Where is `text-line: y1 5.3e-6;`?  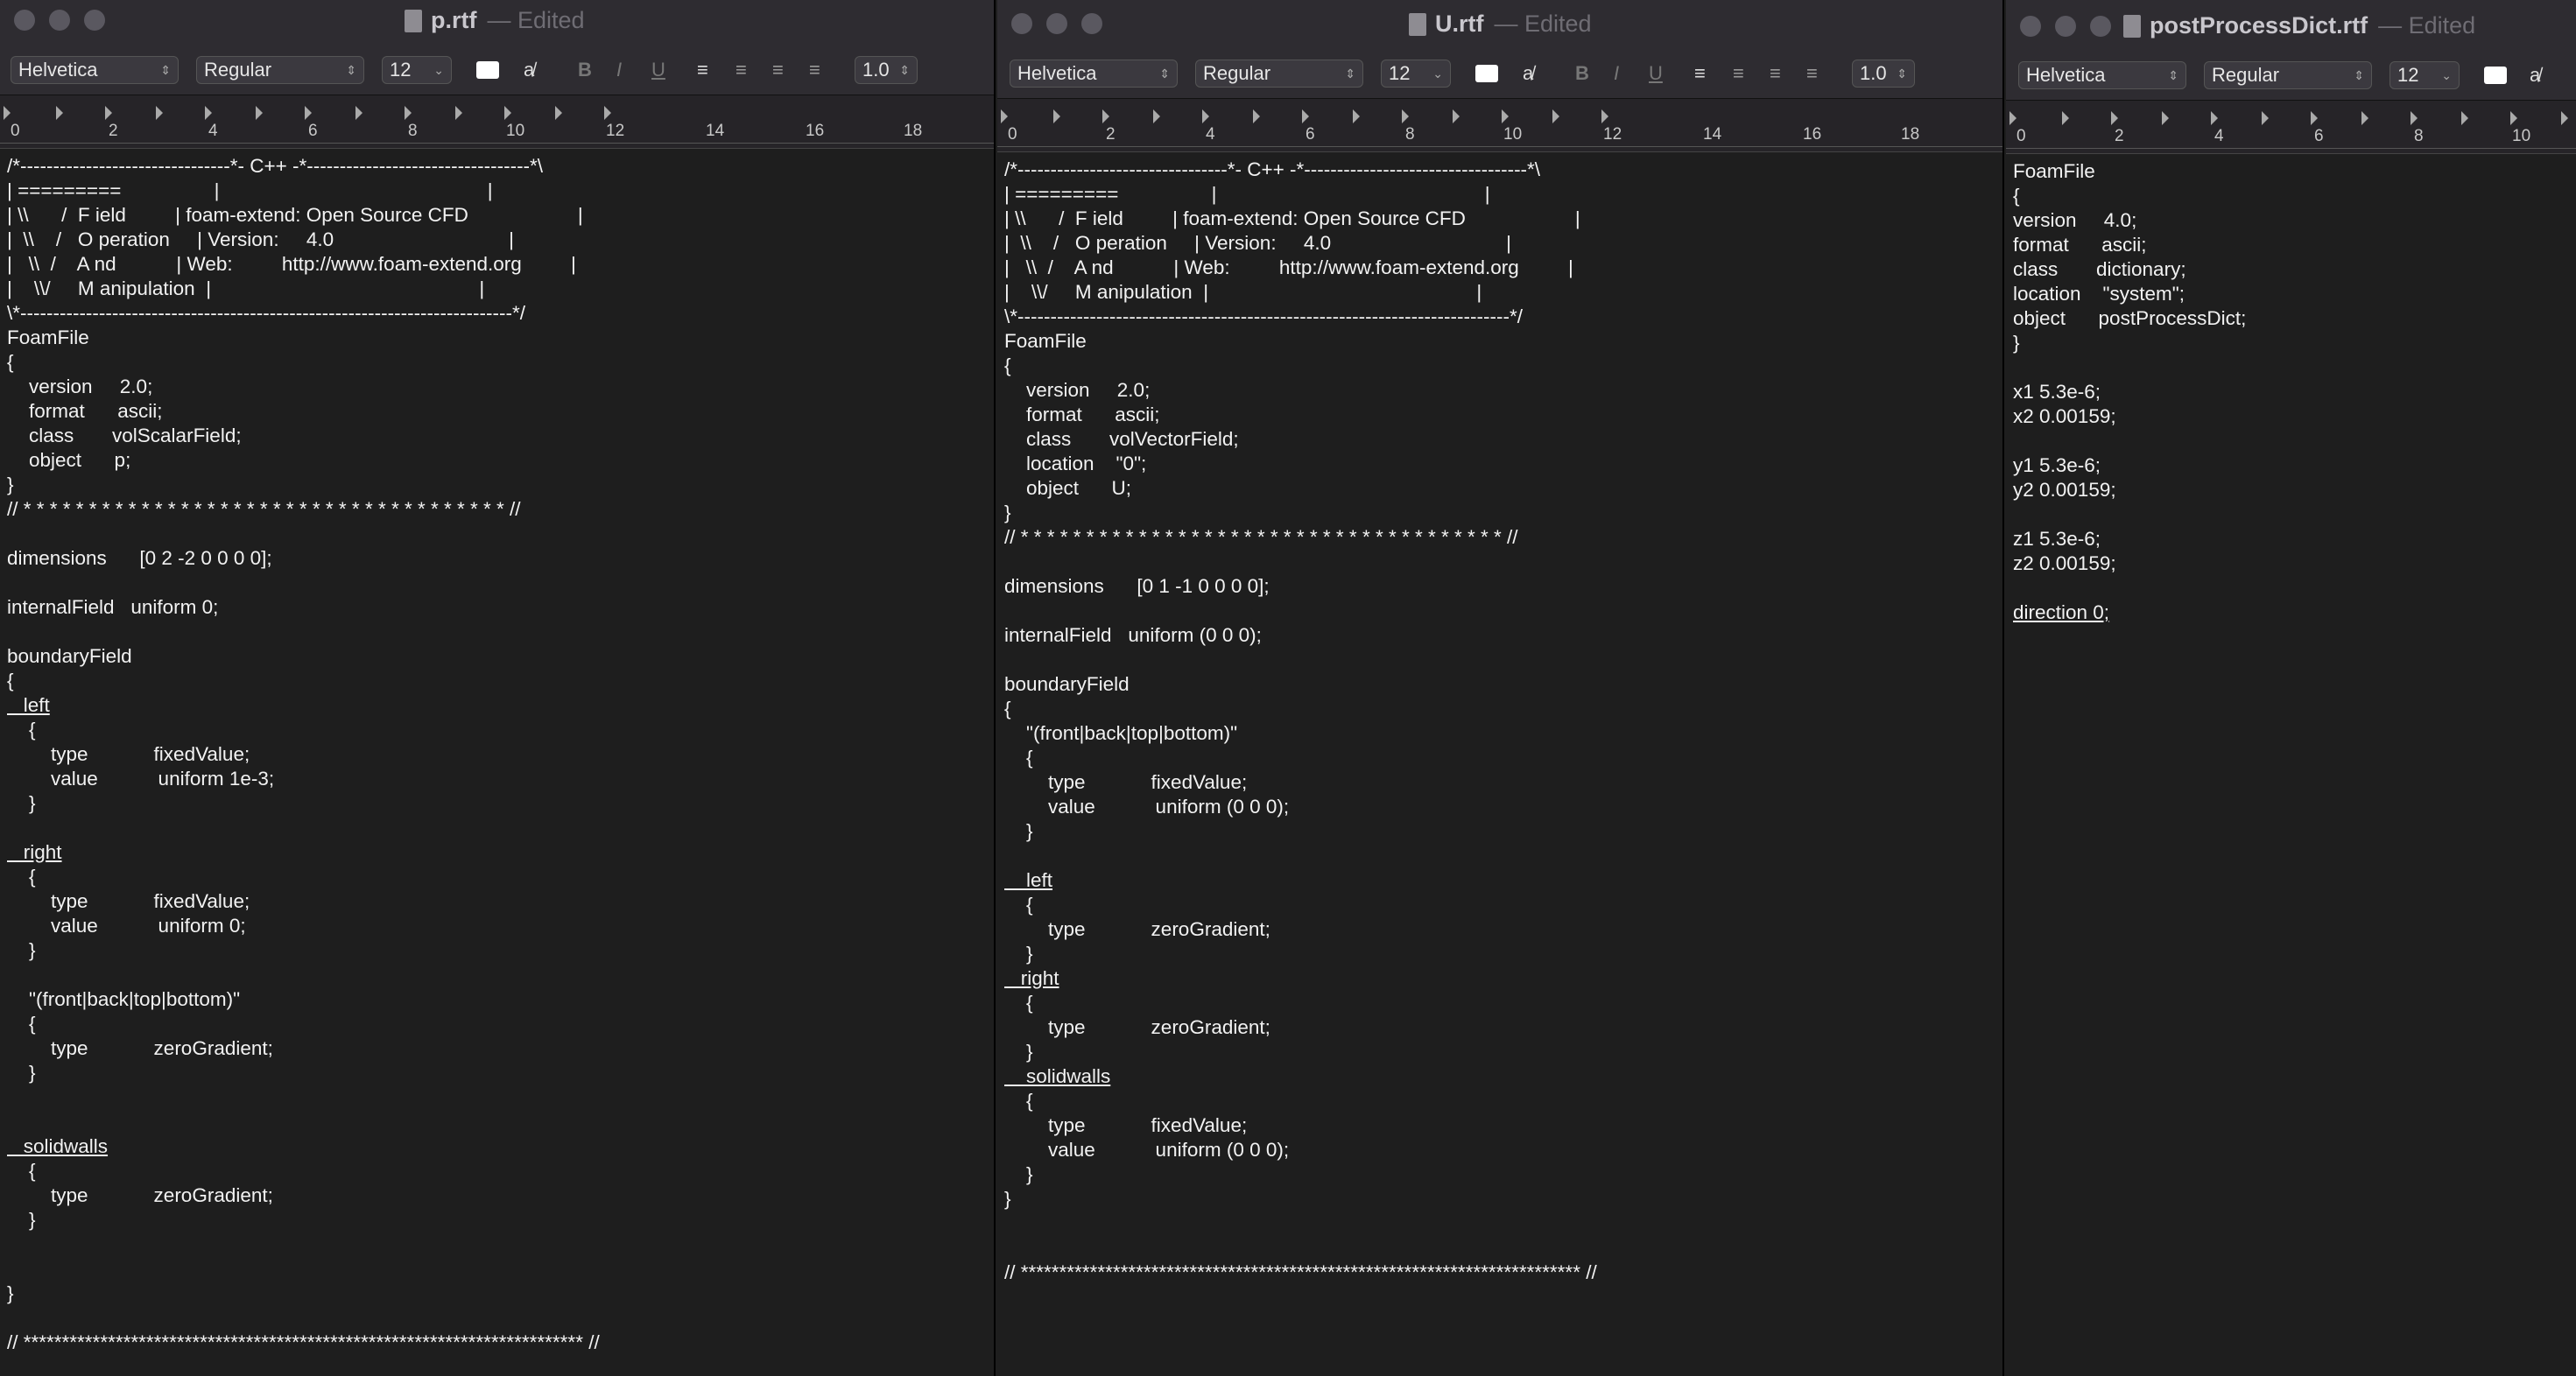 text-line: y1 5.3e-6; is located at coordinates (2057, 465).